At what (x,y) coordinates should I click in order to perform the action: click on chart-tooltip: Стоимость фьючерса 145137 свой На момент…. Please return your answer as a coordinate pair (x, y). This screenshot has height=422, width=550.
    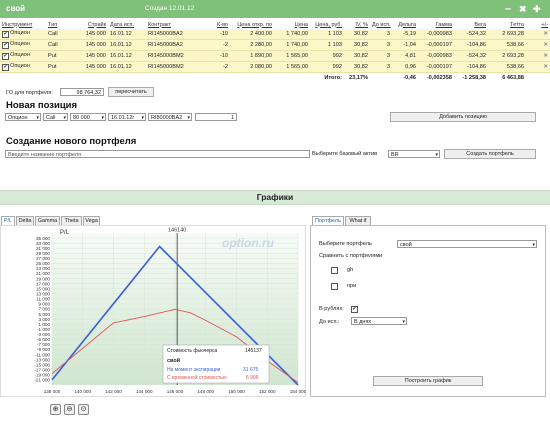
    Looking at the image, I should click on (216, 364).